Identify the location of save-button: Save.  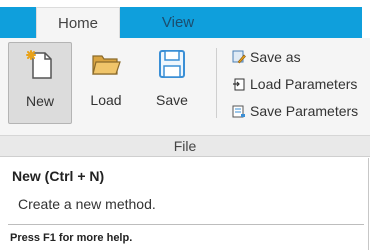
(172, 83).